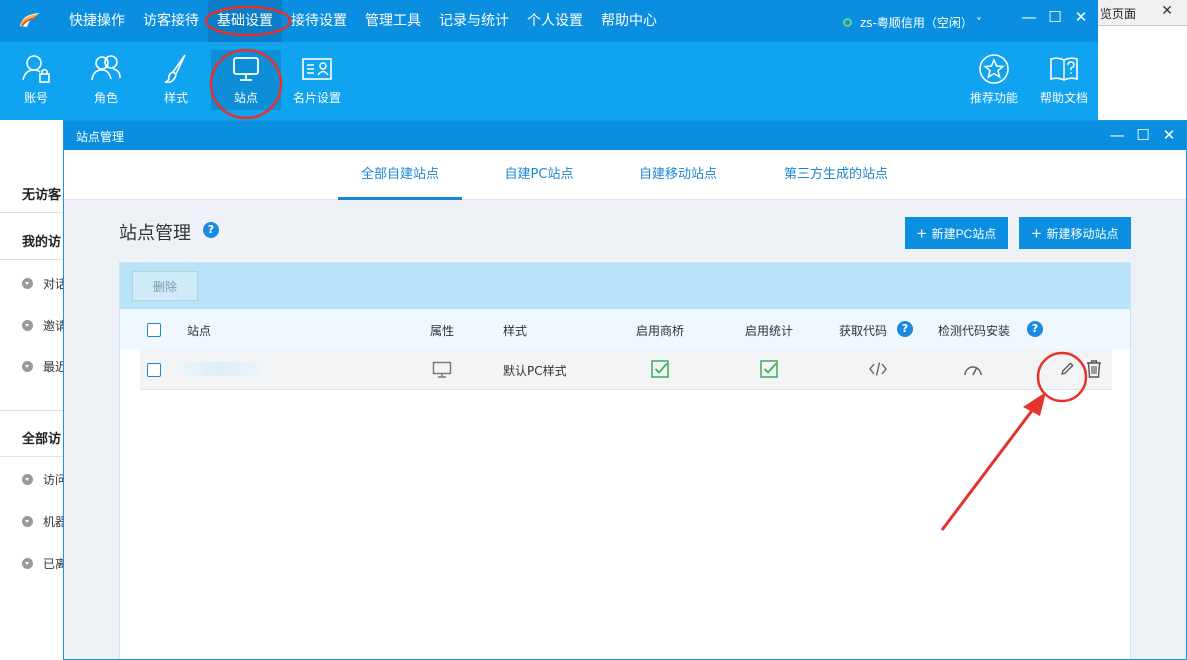 Image resolution: width=1187 pixels, height=660 pixels. Describe the element at coordinates (474, 21) in the screenshot. I see `menu-records-stats: 记录与统计` at that location.